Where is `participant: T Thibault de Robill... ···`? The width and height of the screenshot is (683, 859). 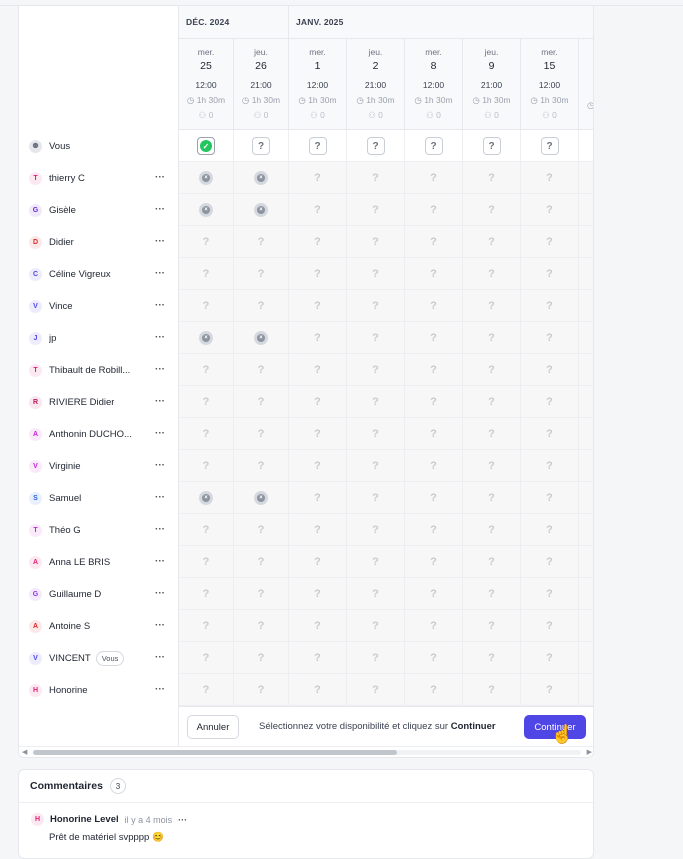 participant: T Thibault de Robill... ··· is located at coordinates (99, 370).